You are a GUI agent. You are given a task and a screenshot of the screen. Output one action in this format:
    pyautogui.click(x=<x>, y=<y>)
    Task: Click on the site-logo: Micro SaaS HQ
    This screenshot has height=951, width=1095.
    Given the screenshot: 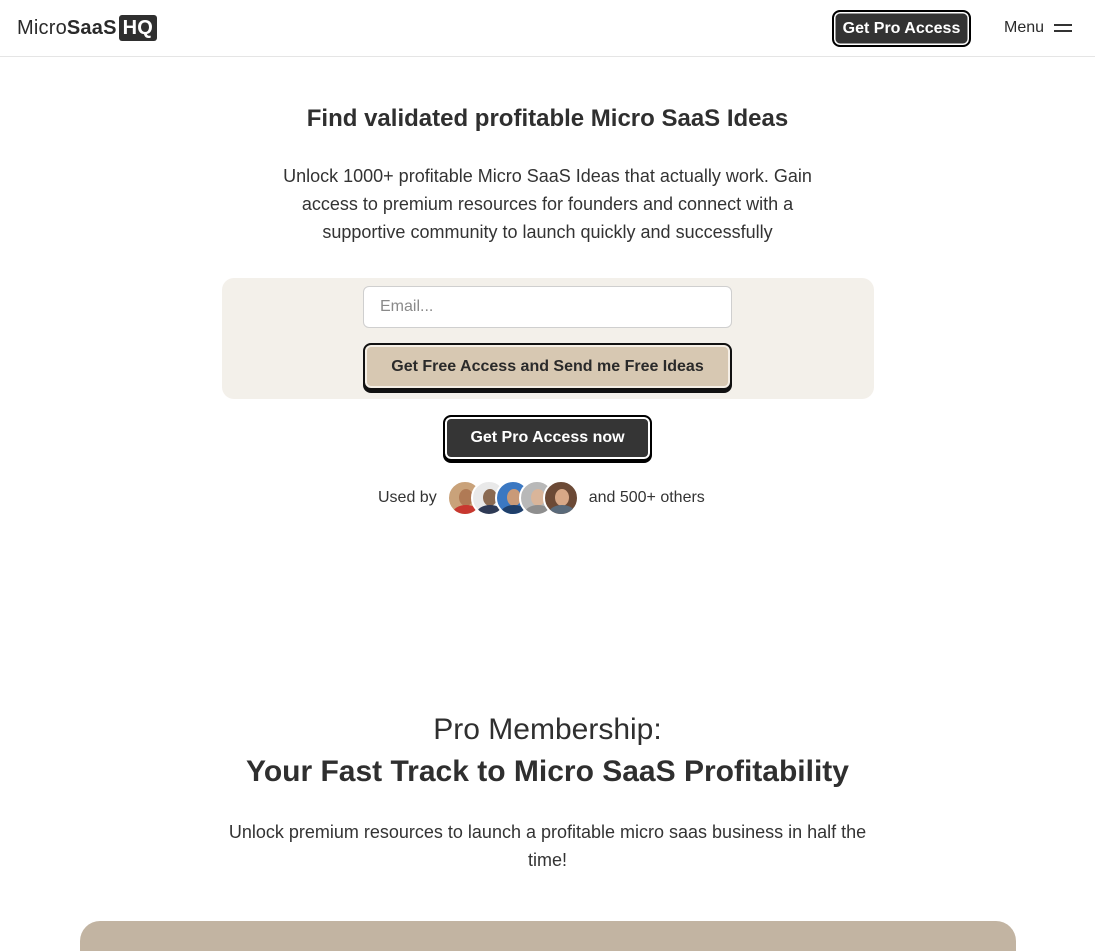 What is the action you would take?
    pyautogui.click(x=87, y=28)
    